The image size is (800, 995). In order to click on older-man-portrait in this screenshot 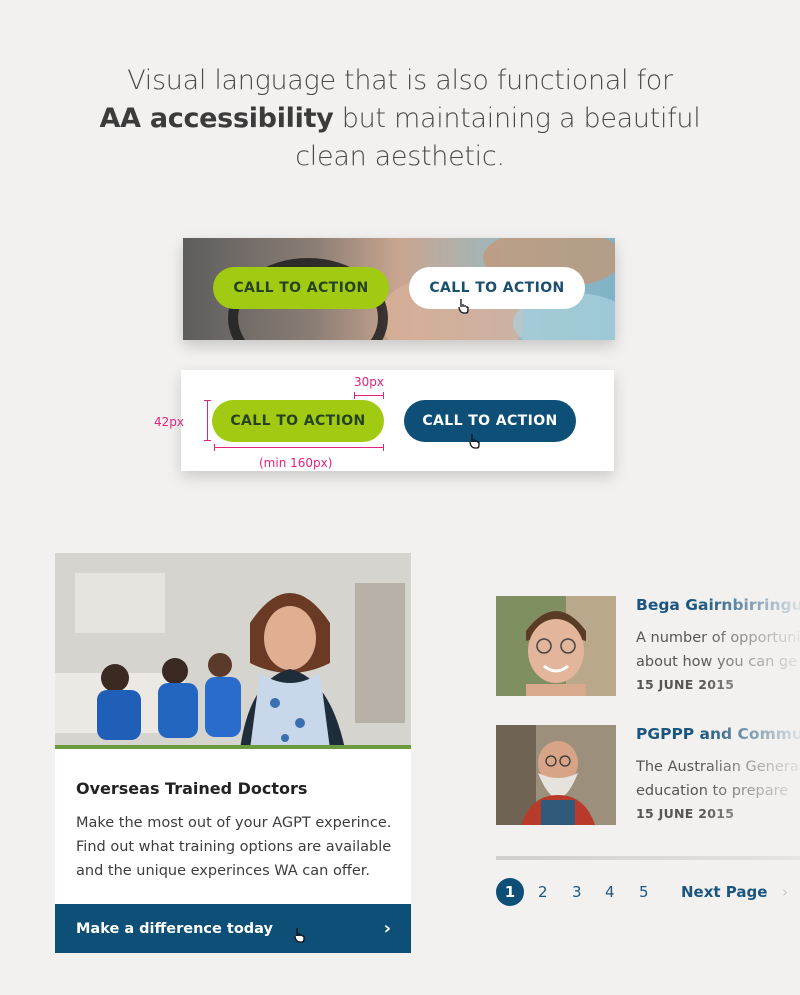, I will do `click(556, 775)`.